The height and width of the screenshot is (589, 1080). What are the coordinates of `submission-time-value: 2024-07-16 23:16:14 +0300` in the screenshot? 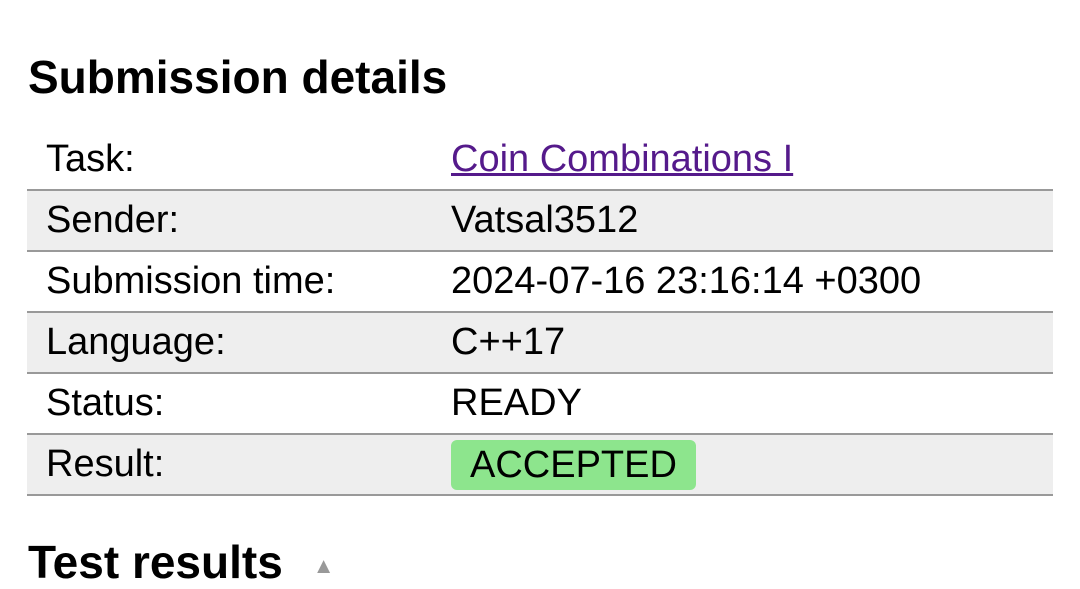 It's located at (752, 282).